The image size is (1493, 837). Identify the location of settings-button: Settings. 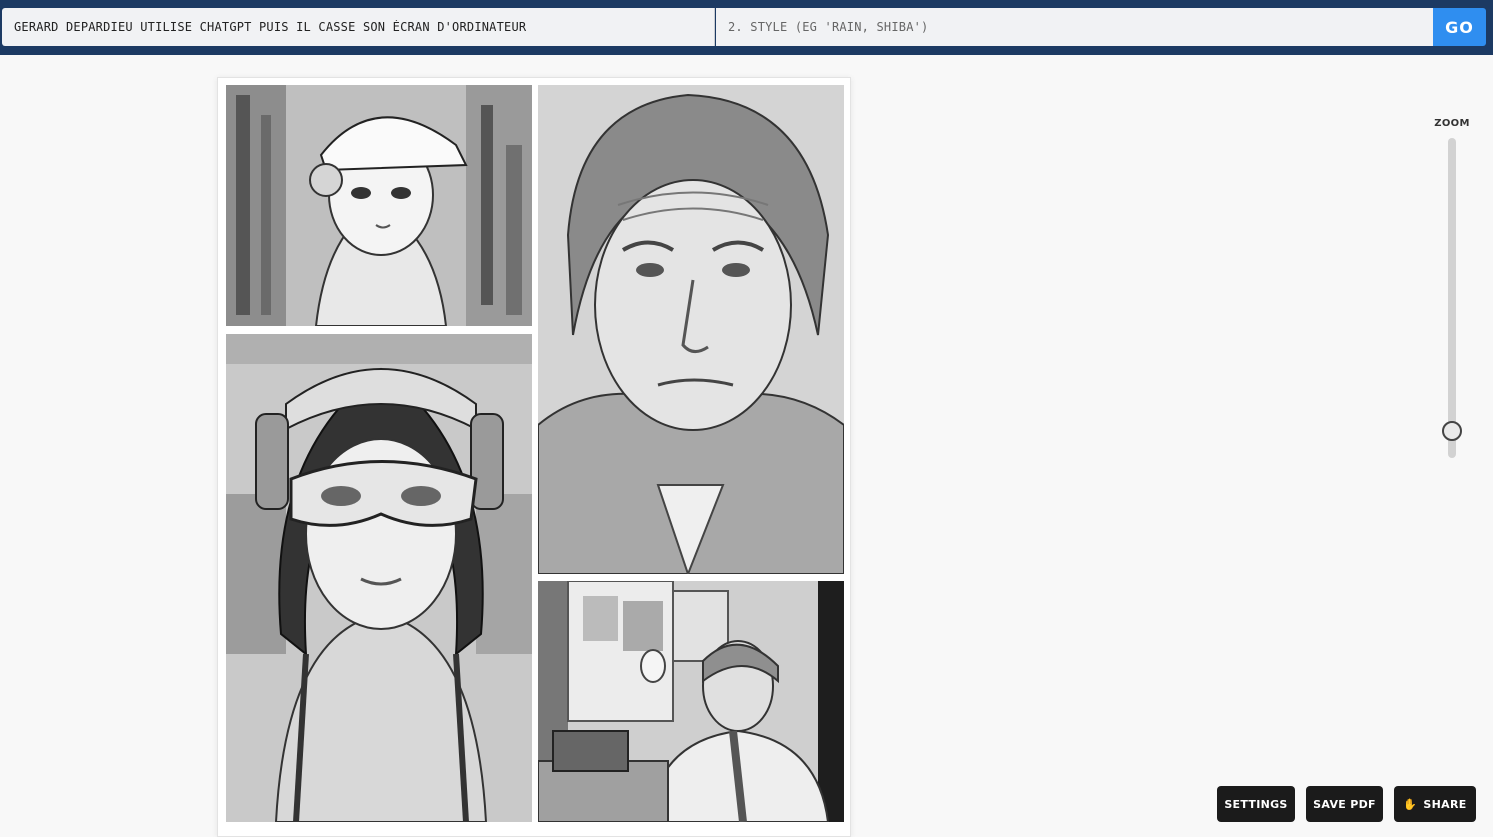
(1256, 804).